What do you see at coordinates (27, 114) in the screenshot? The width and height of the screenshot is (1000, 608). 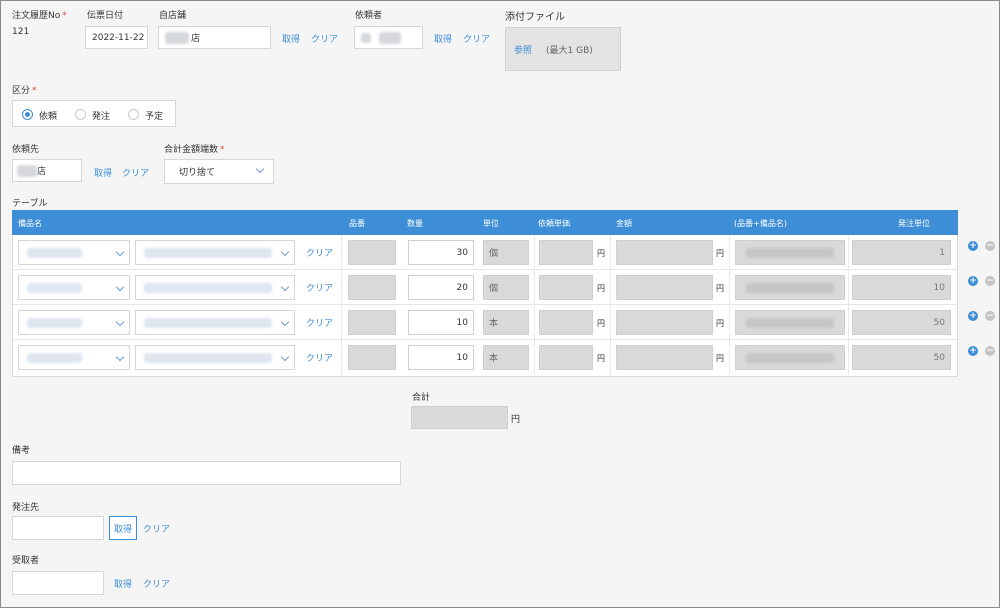 I see `radio-request` at bounding box center [27, 114].